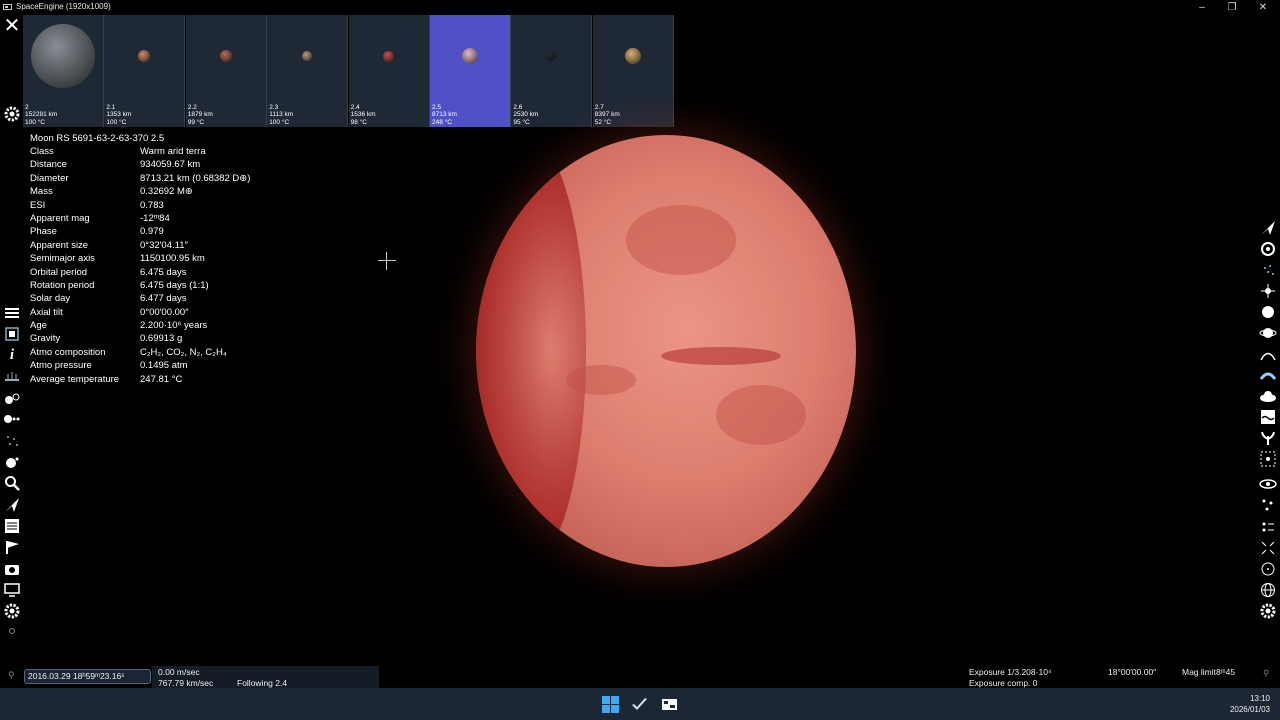 The height and width of the screenshot is (720, 1280). What do you see at coordinates (106, 338) in the screenshot?
I see `info-row: Gravity 0.69913 g` at bounding box center [106, 338].